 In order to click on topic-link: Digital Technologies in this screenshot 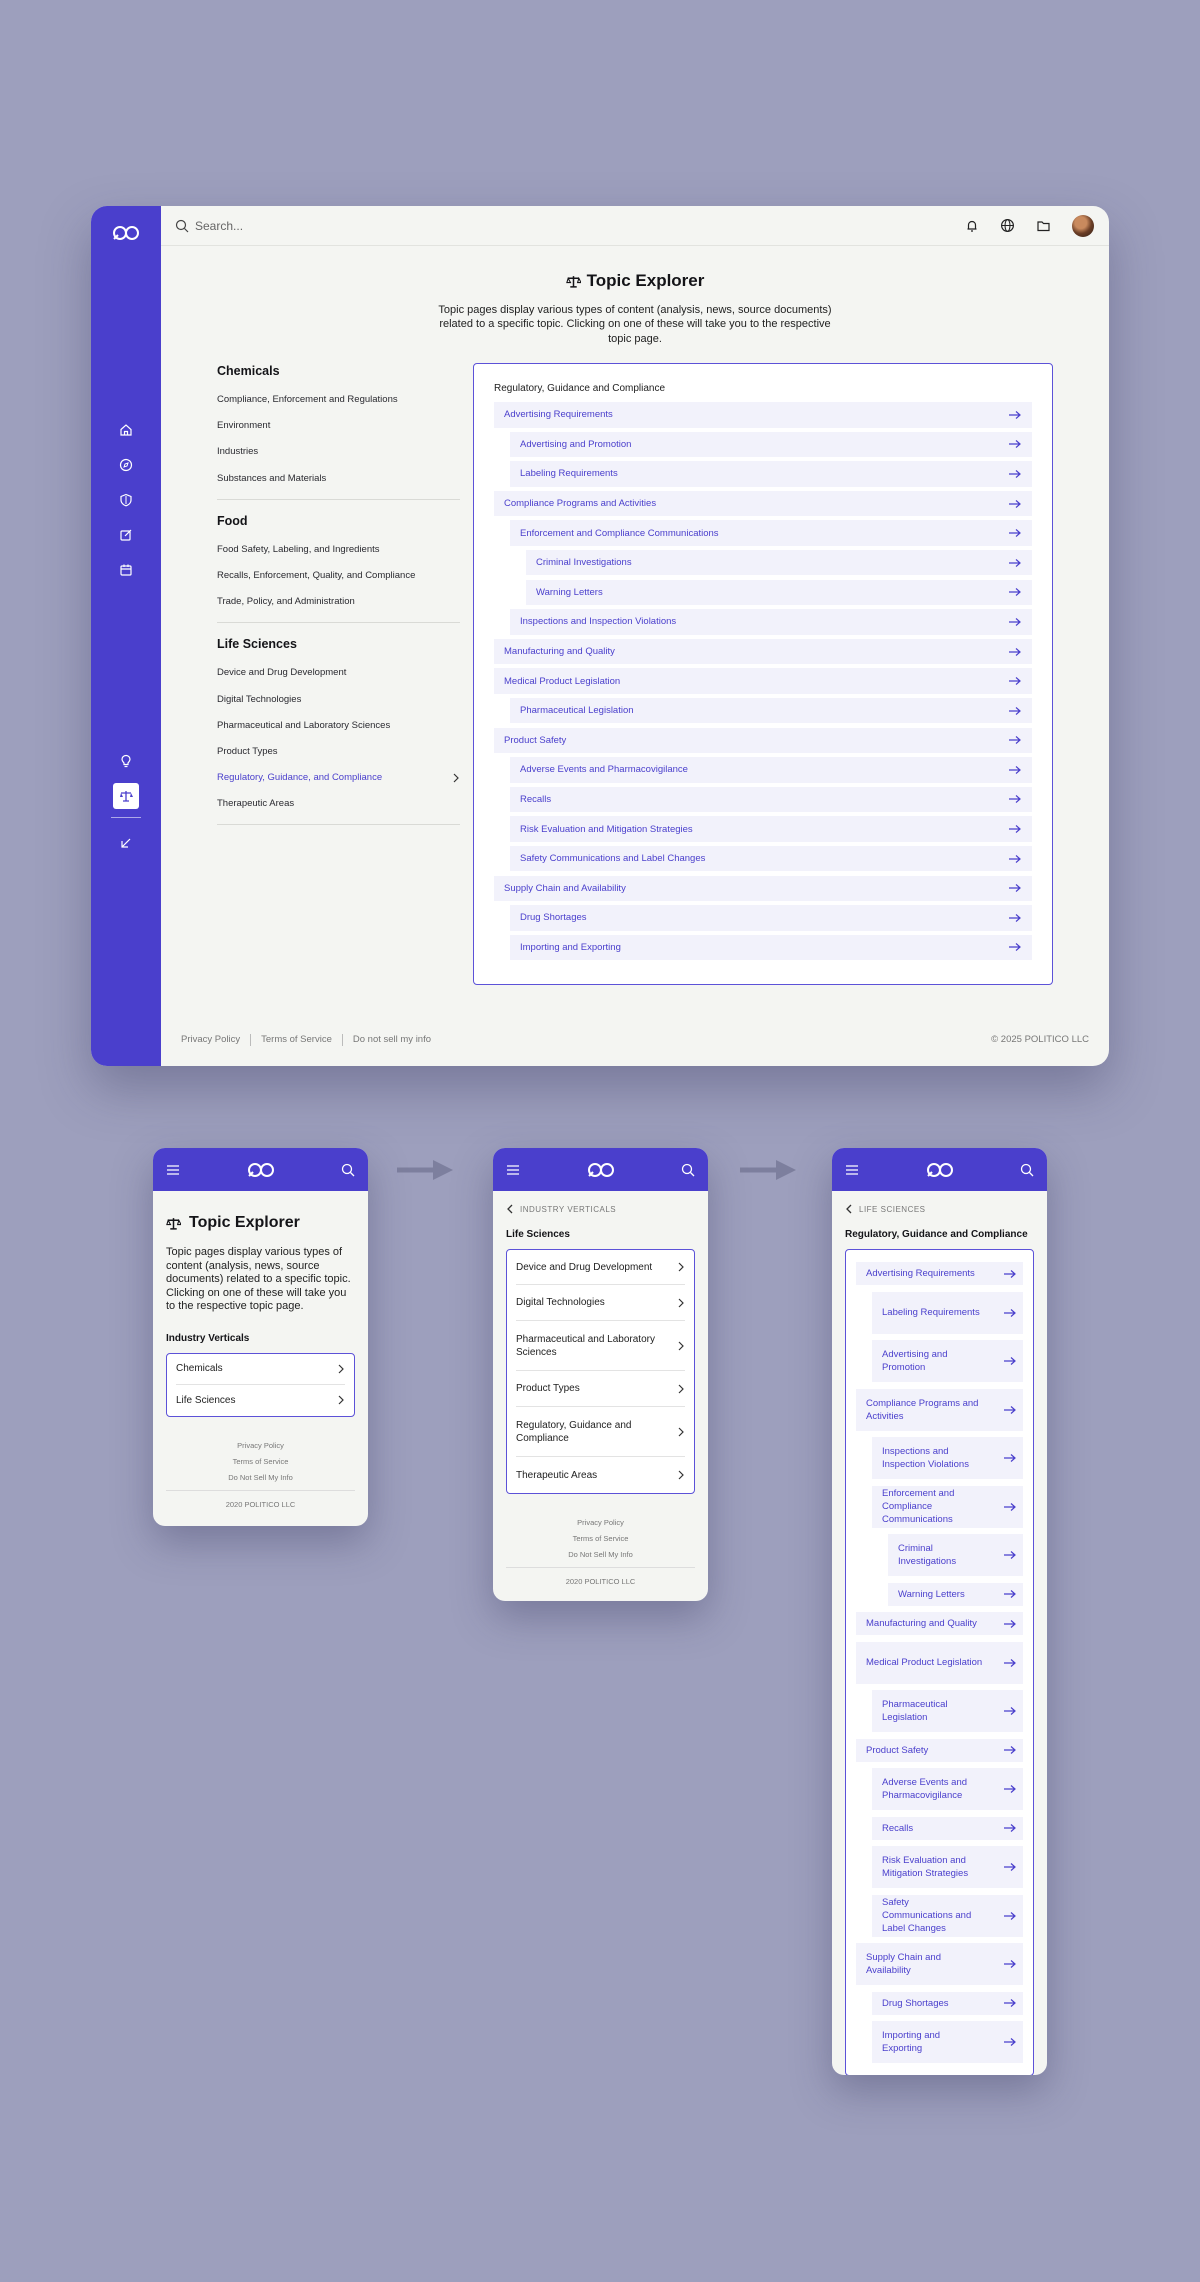, I will do `click(338, 700)`.